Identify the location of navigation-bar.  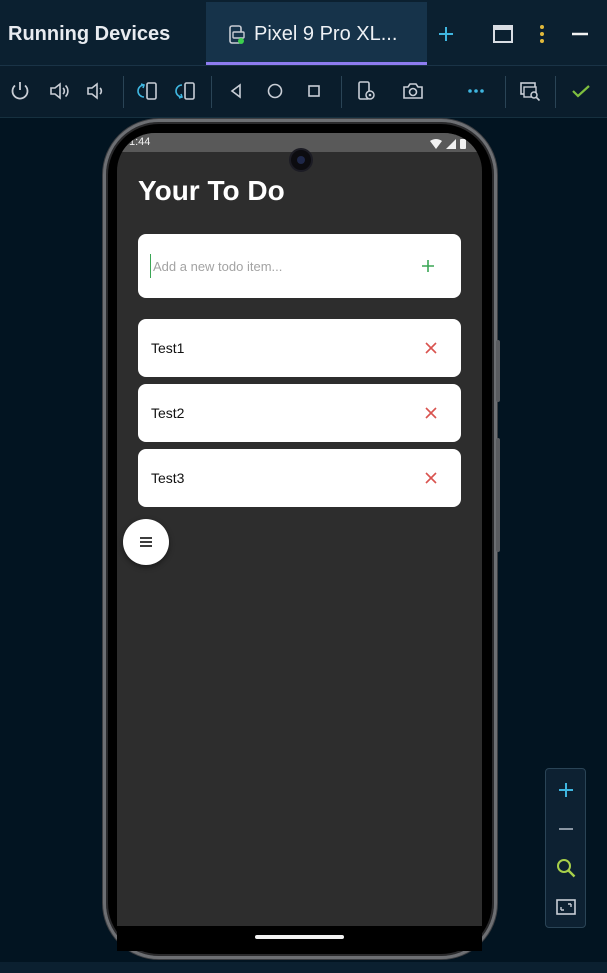
(299, 938).